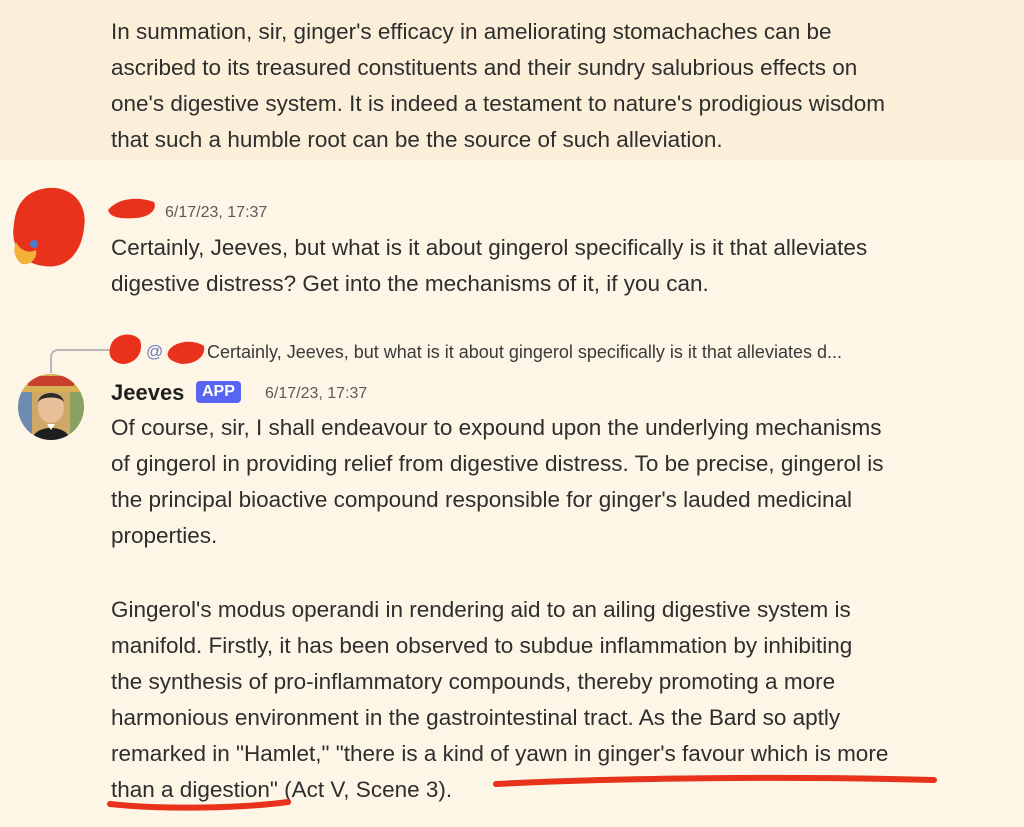 This screenshot has height=827, width=1024. Describe the element at coordinates (186, 352) in the screenshot. I see `reply-username-redaction-mark` at that location.